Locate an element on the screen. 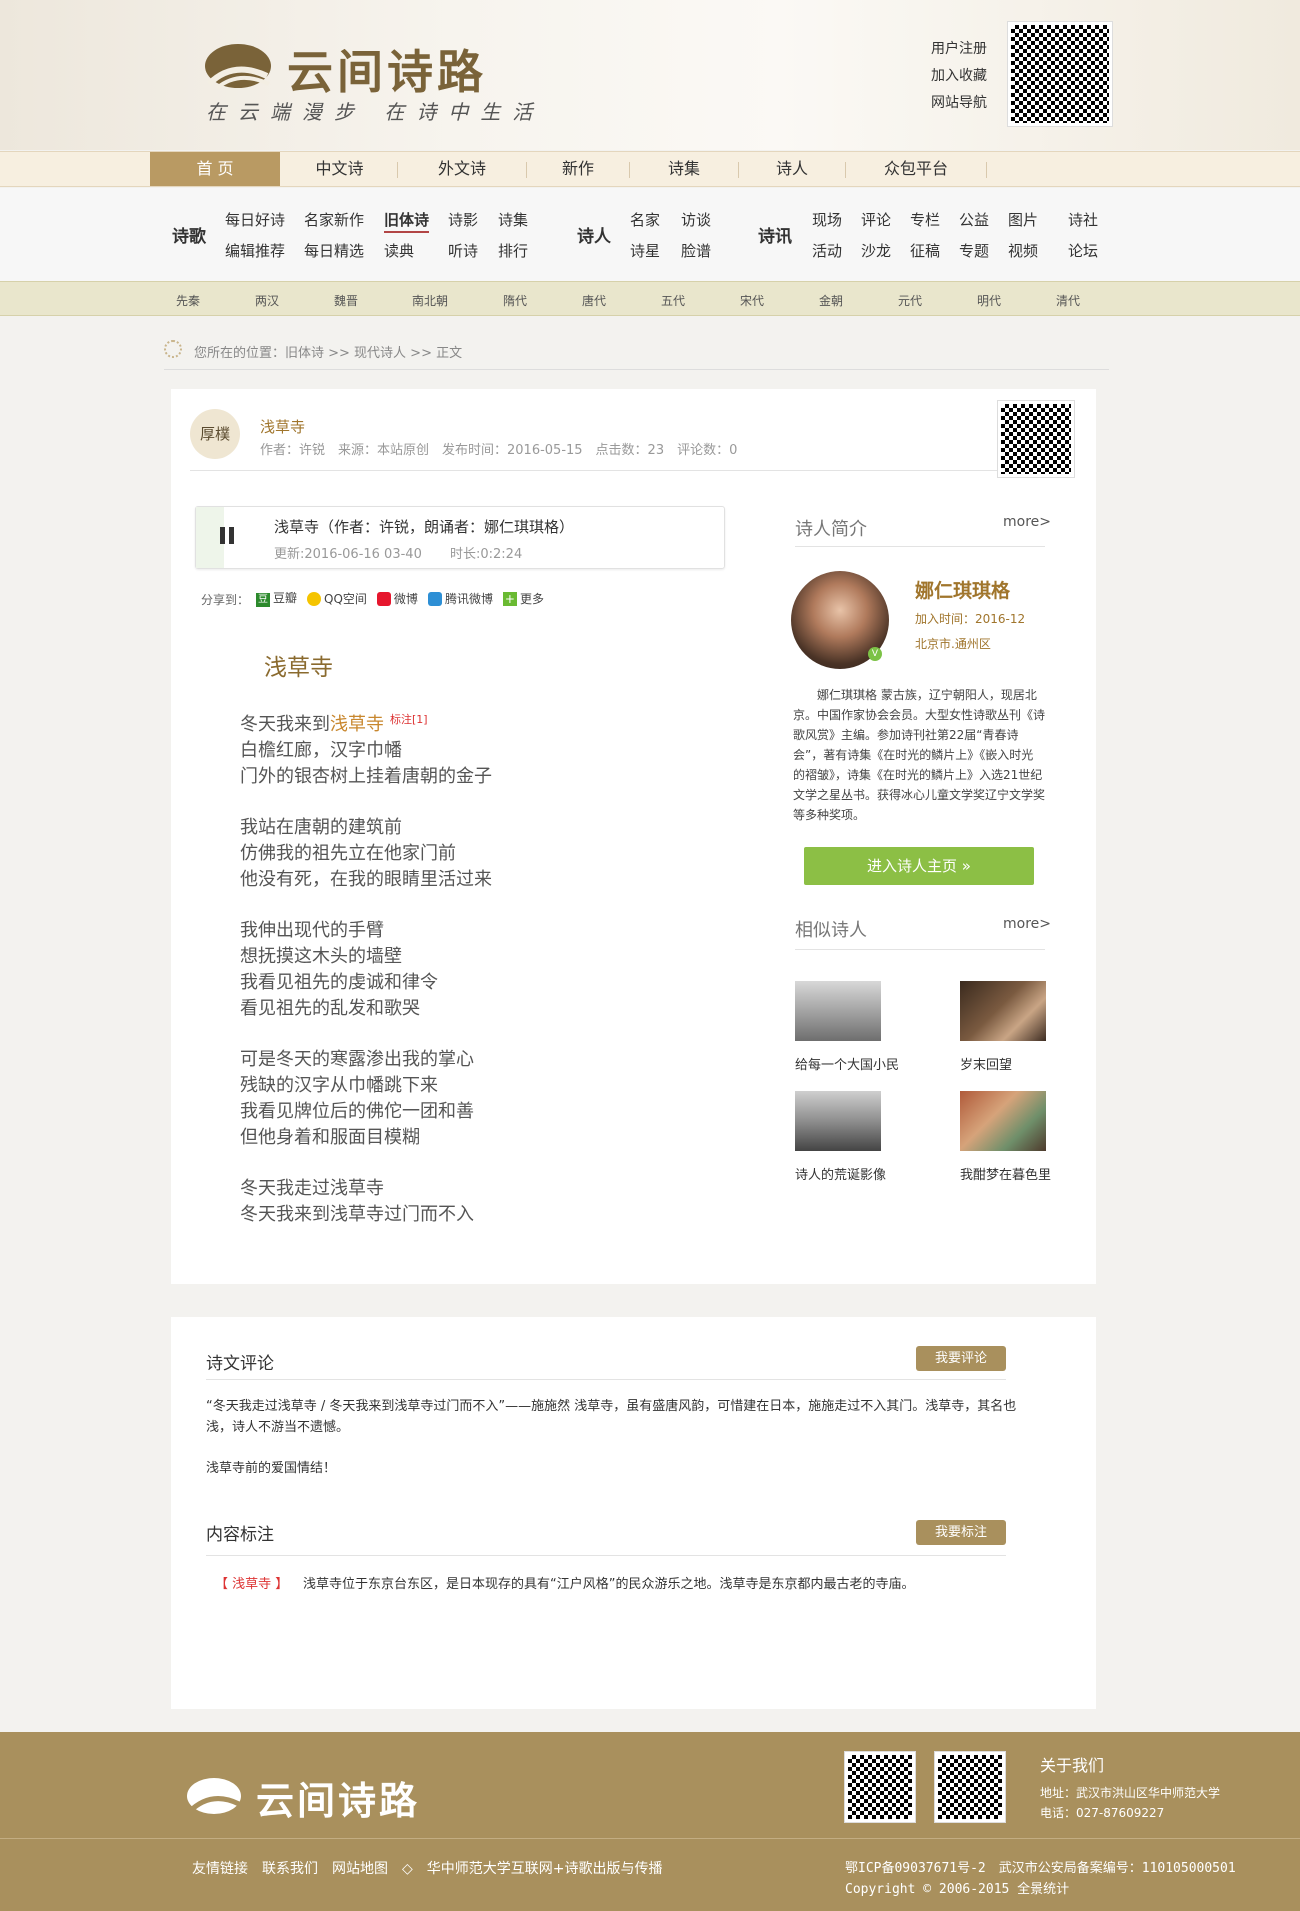 The width and height of the screenshot is (1300, 1911). subnav-link: 脸谱 is located at coordinates (696, 250).